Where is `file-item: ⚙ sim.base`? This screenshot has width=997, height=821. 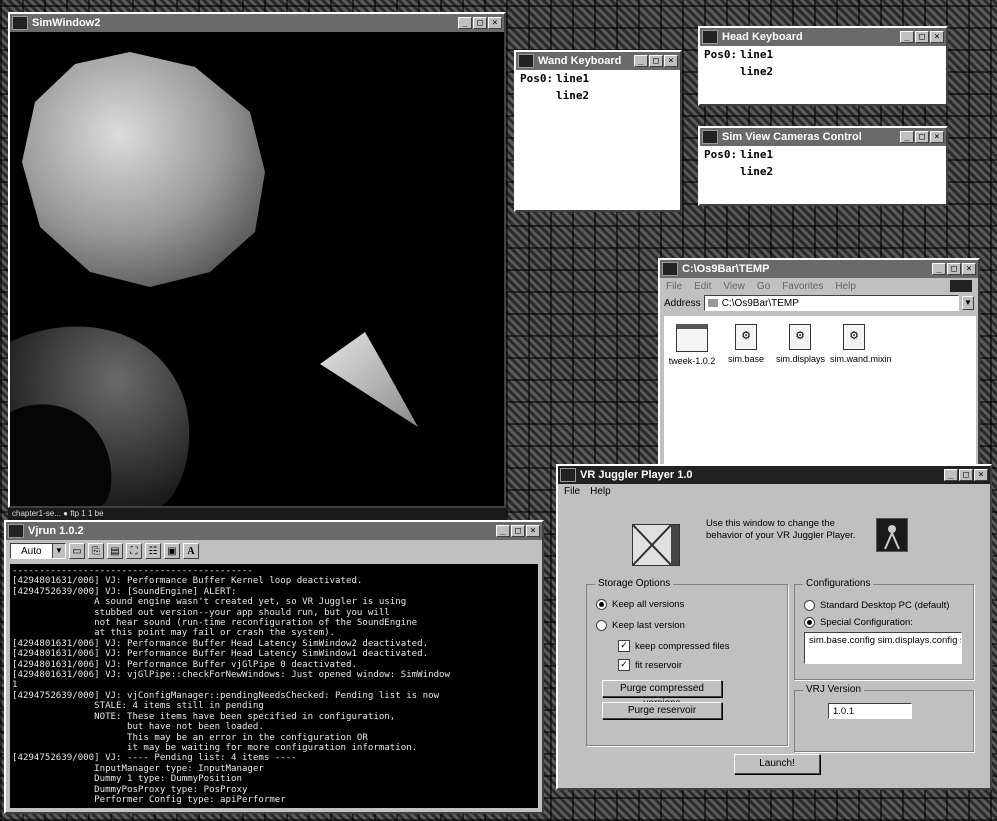
file-item: ⚙ sim.base is located at coordinates (746, 391).